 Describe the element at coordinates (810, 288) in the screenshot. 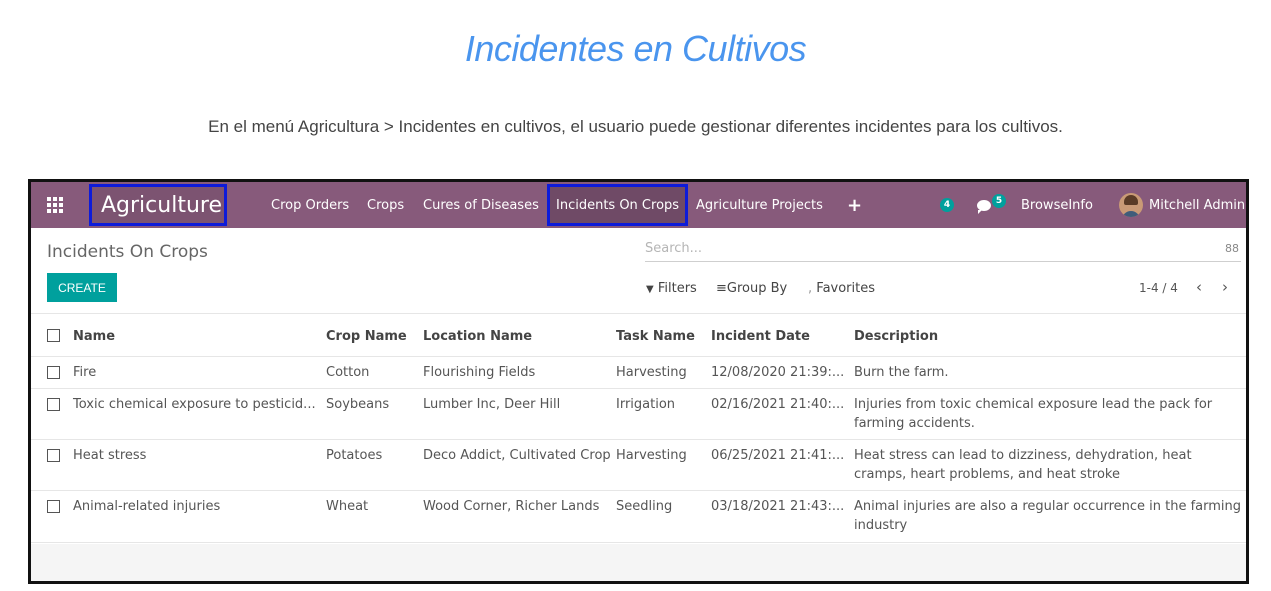

I see `favorites-icon: ,` at that location.